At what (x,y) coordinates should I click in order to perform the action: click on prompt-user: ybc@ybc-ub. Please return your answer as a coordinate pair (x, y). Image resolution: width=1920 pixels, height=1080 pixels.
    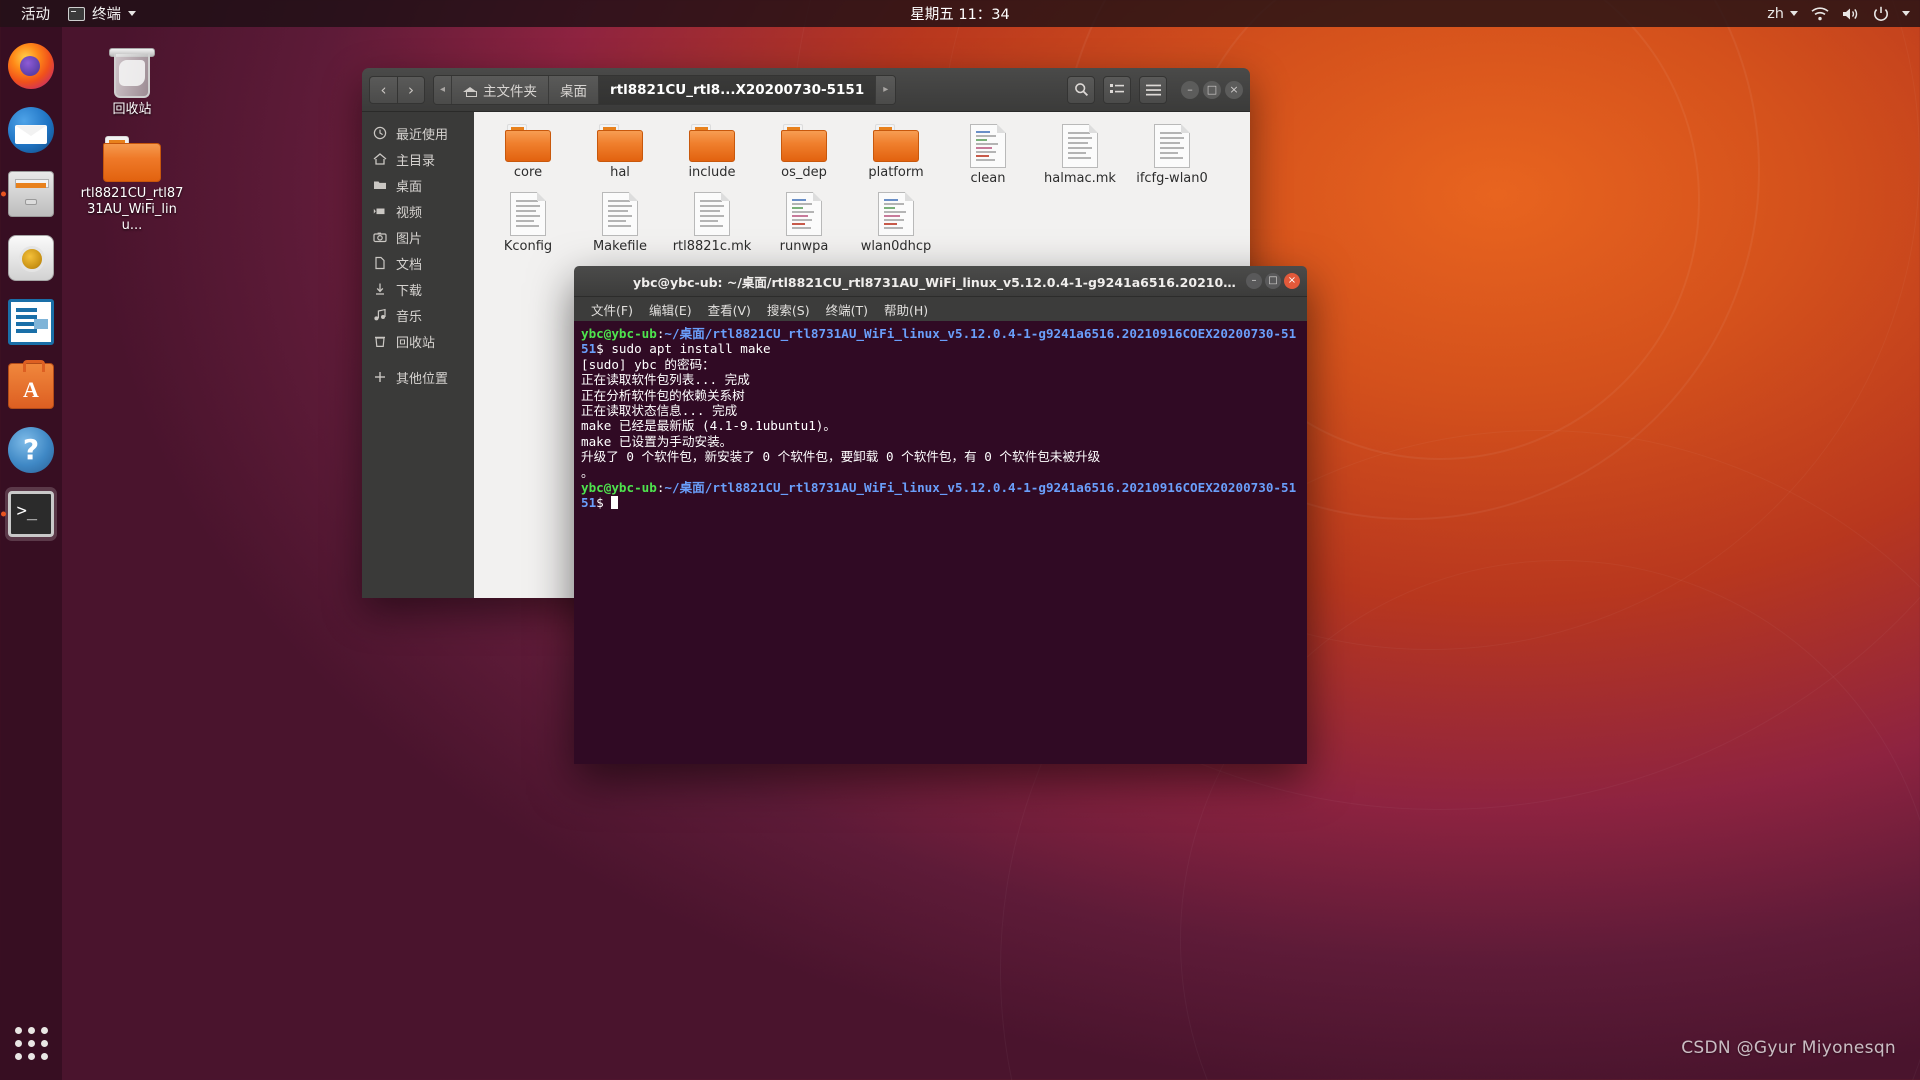
    Looking at the image, I should click on (619, 333).